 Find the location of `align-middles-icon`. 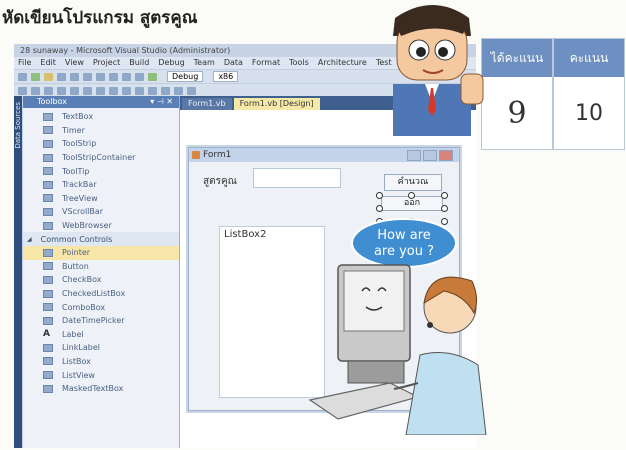

align-middles-icon is located at coordinates (74, 90).